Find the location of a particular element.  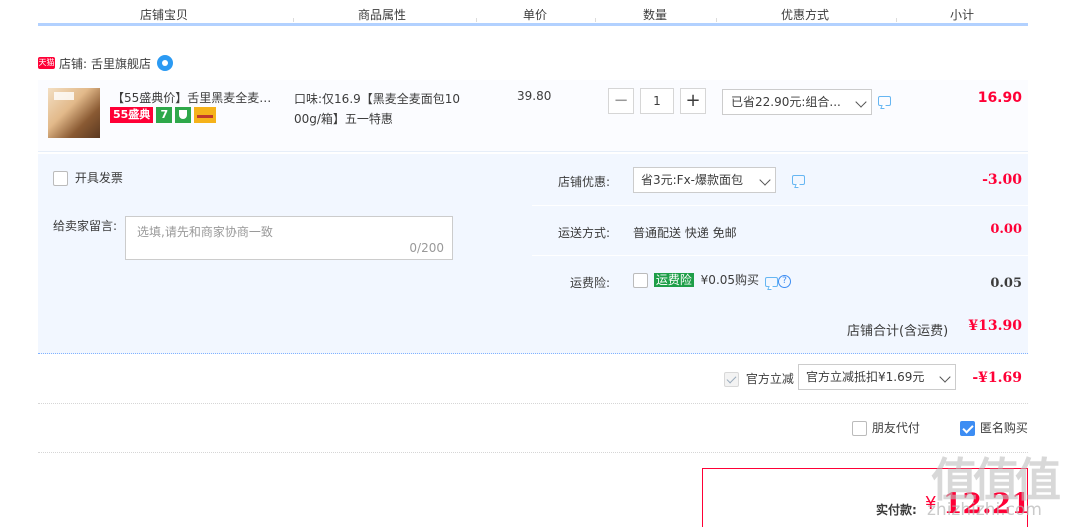

shop-discount-amount: -3.00 is located at coordinates (1002, 180).